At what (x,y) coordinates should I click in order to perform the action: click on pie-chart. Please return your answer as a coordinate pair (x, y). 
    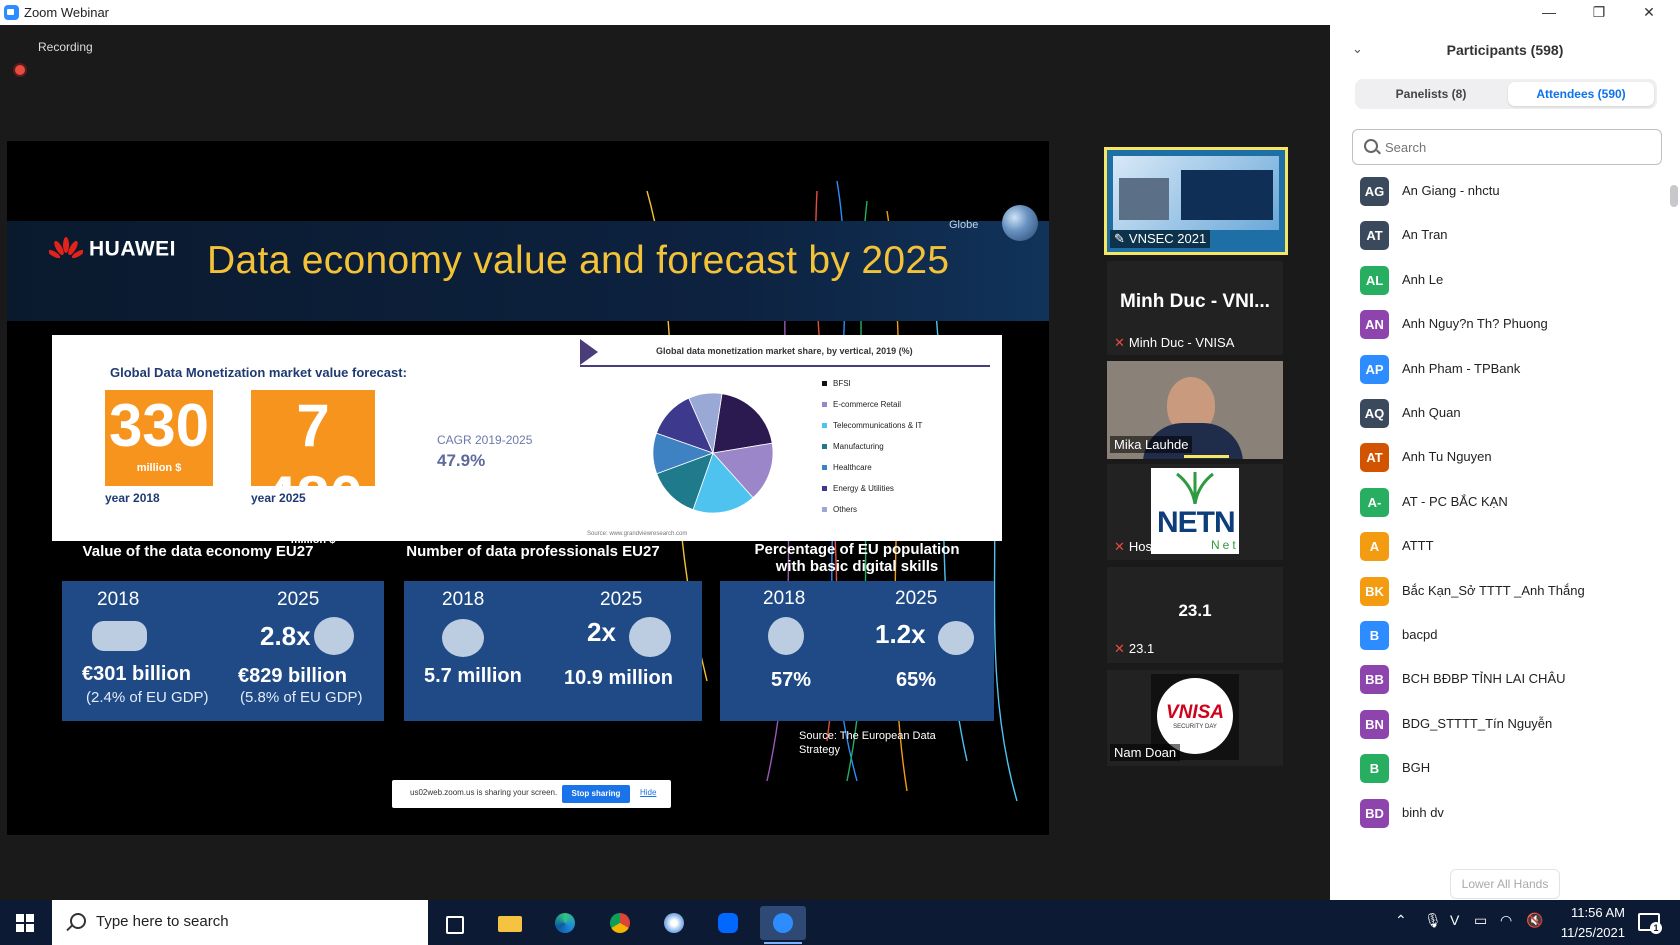
    Looking at the image, I should click on (713, 453).